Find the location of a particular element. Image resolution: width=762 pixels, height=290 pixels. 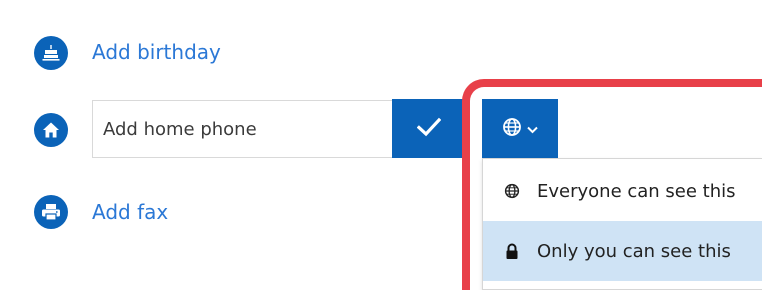

menu-item-everyone: Everyone can see this is located at coordinates (622, 191).